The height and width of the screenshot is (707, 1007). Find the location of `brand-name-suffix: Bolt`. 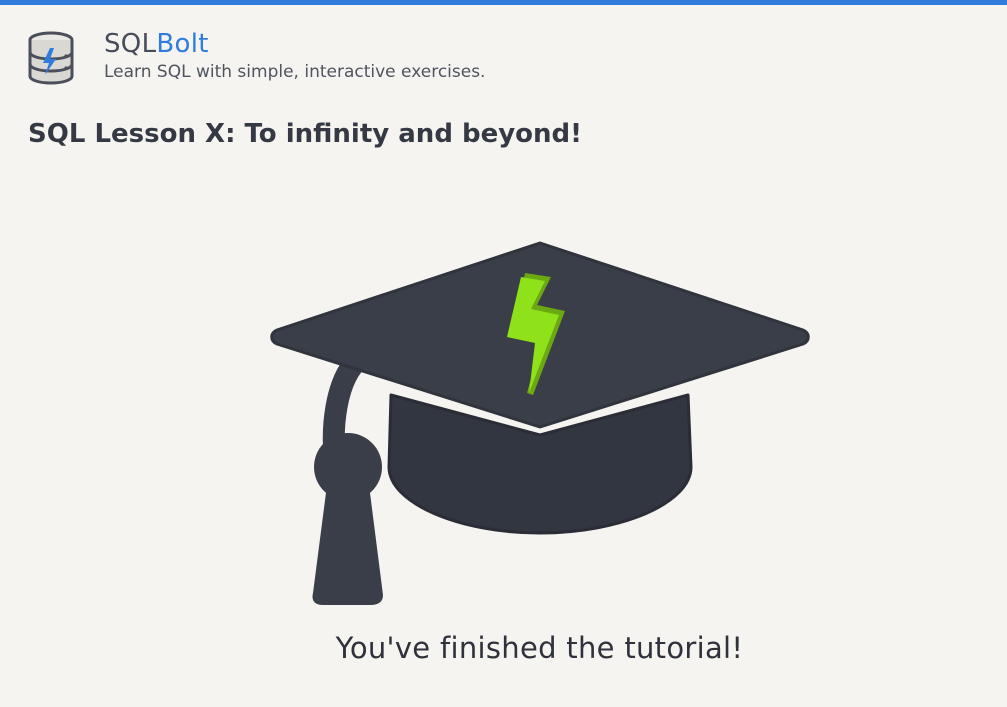

brand-name-suffix: Bolt is located at coordinates (182, 44).